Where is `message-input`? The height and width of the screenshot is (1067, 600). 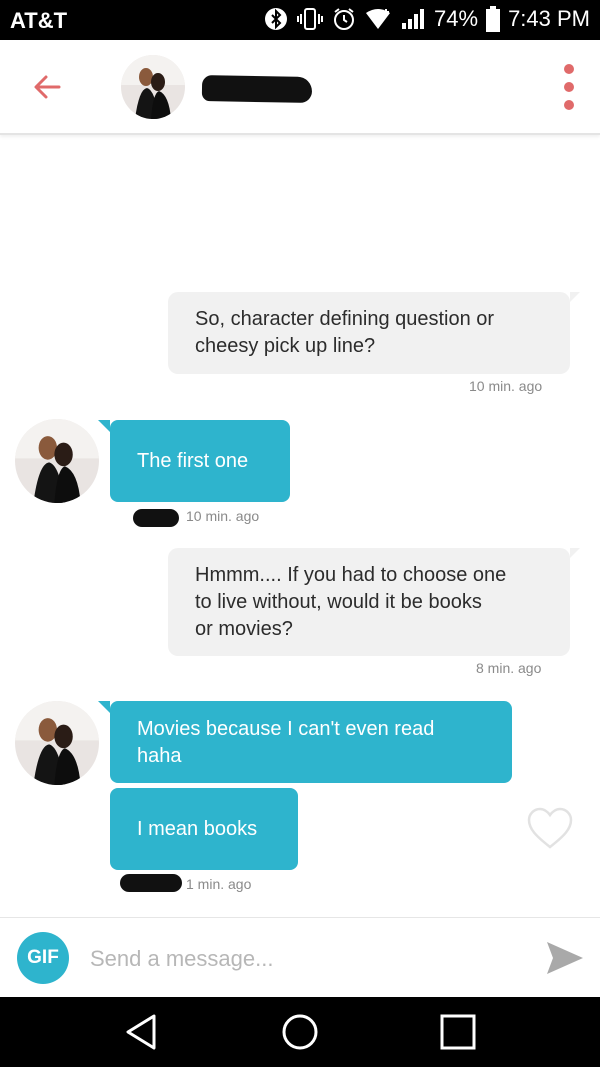 message-input is located at coordinates (300, 959).